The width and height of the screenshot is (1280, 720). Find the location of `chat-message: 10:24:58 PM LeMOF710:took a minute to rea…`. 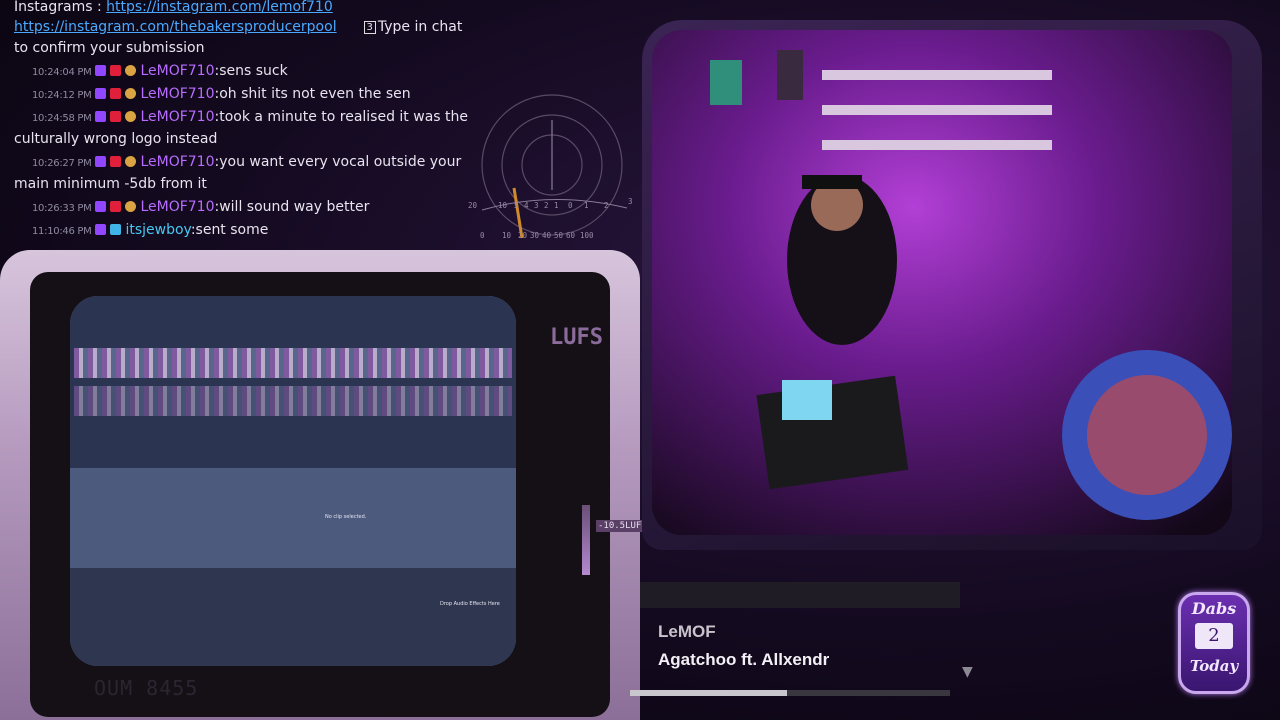

chat-message: 10:24:58 PM LeMOF710:took a minute to rea… is located at coordinates (250, 117).